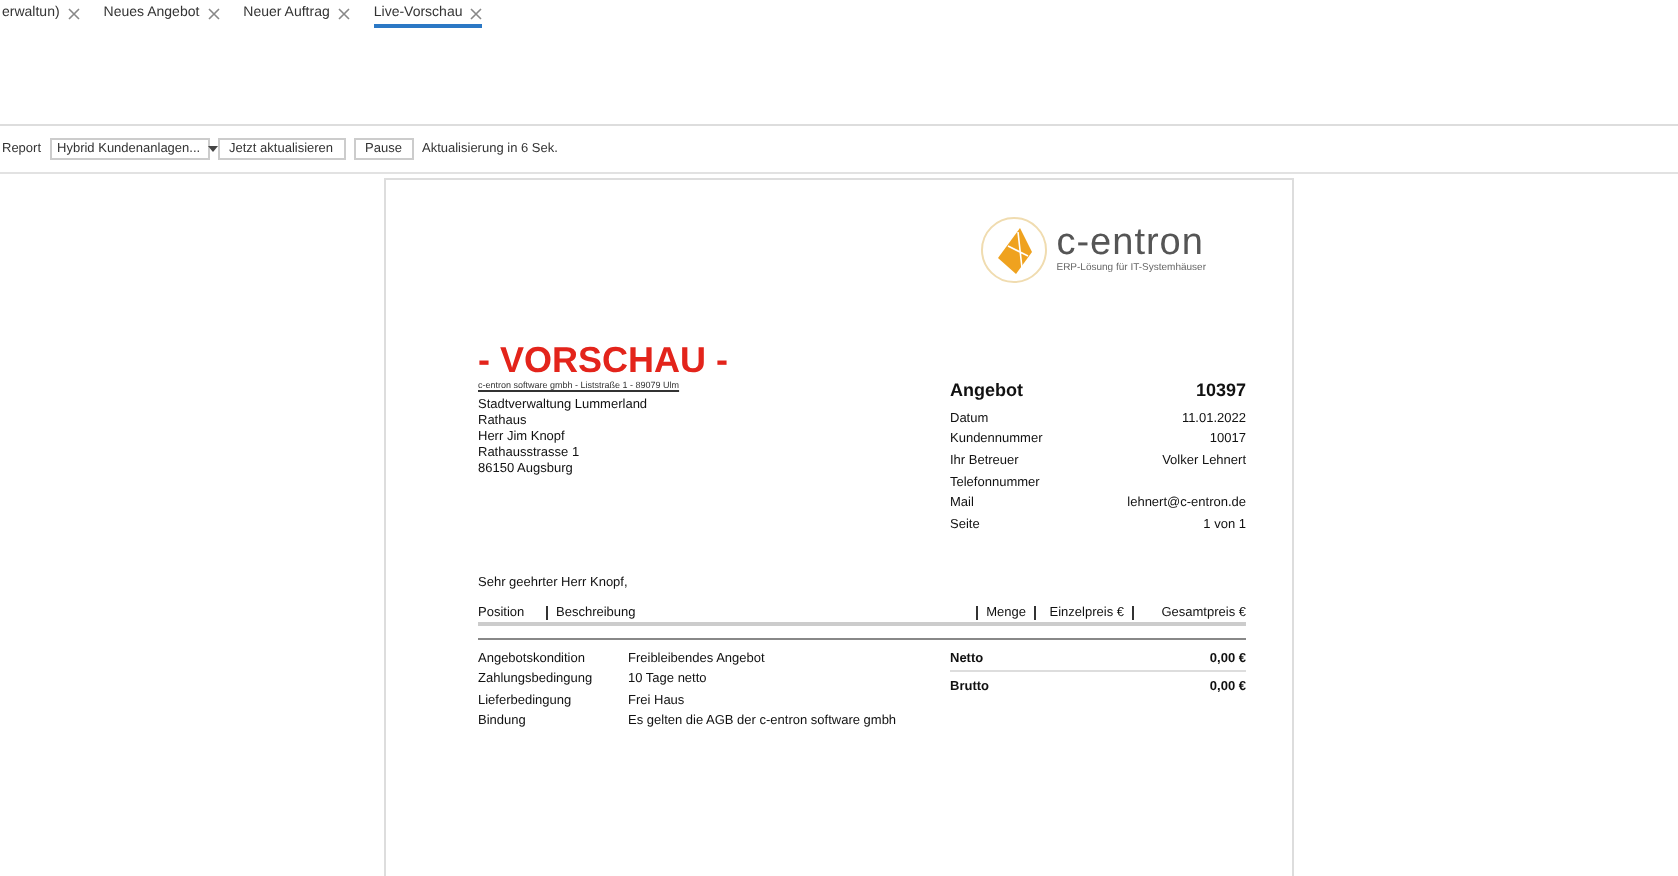 The height and width of the screenshot is (876, 1678). Describe the element at coordinates (1130, 244) in the screenshot. I see `logo-wordmark: c-entron` at that location.